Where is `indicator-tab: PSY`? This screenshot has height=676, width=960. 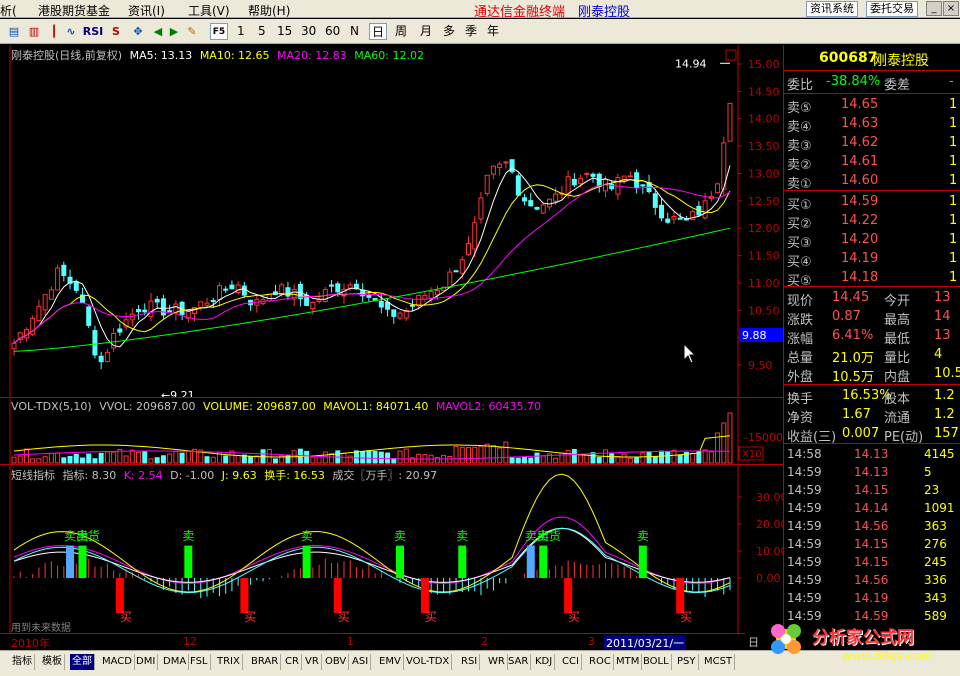
indicator-tab: PSY is located at coordinates (687, 662).